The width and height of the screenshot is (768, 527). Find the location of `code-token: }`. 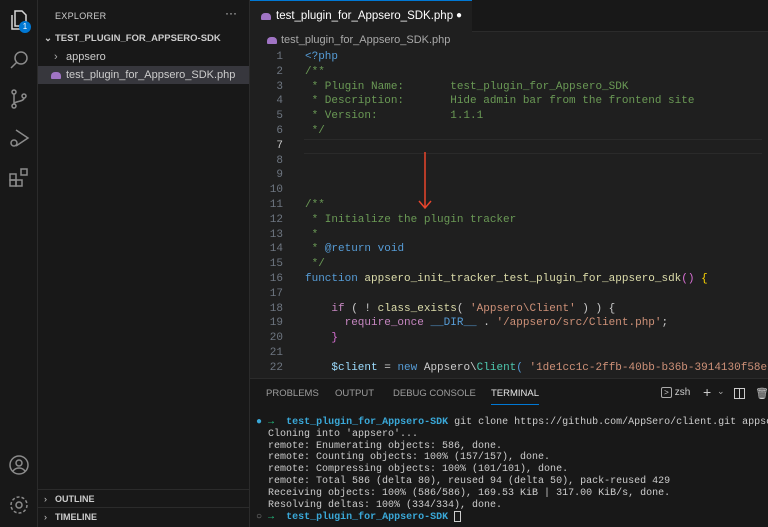

code-token: } is located at coordinates (335, 338).